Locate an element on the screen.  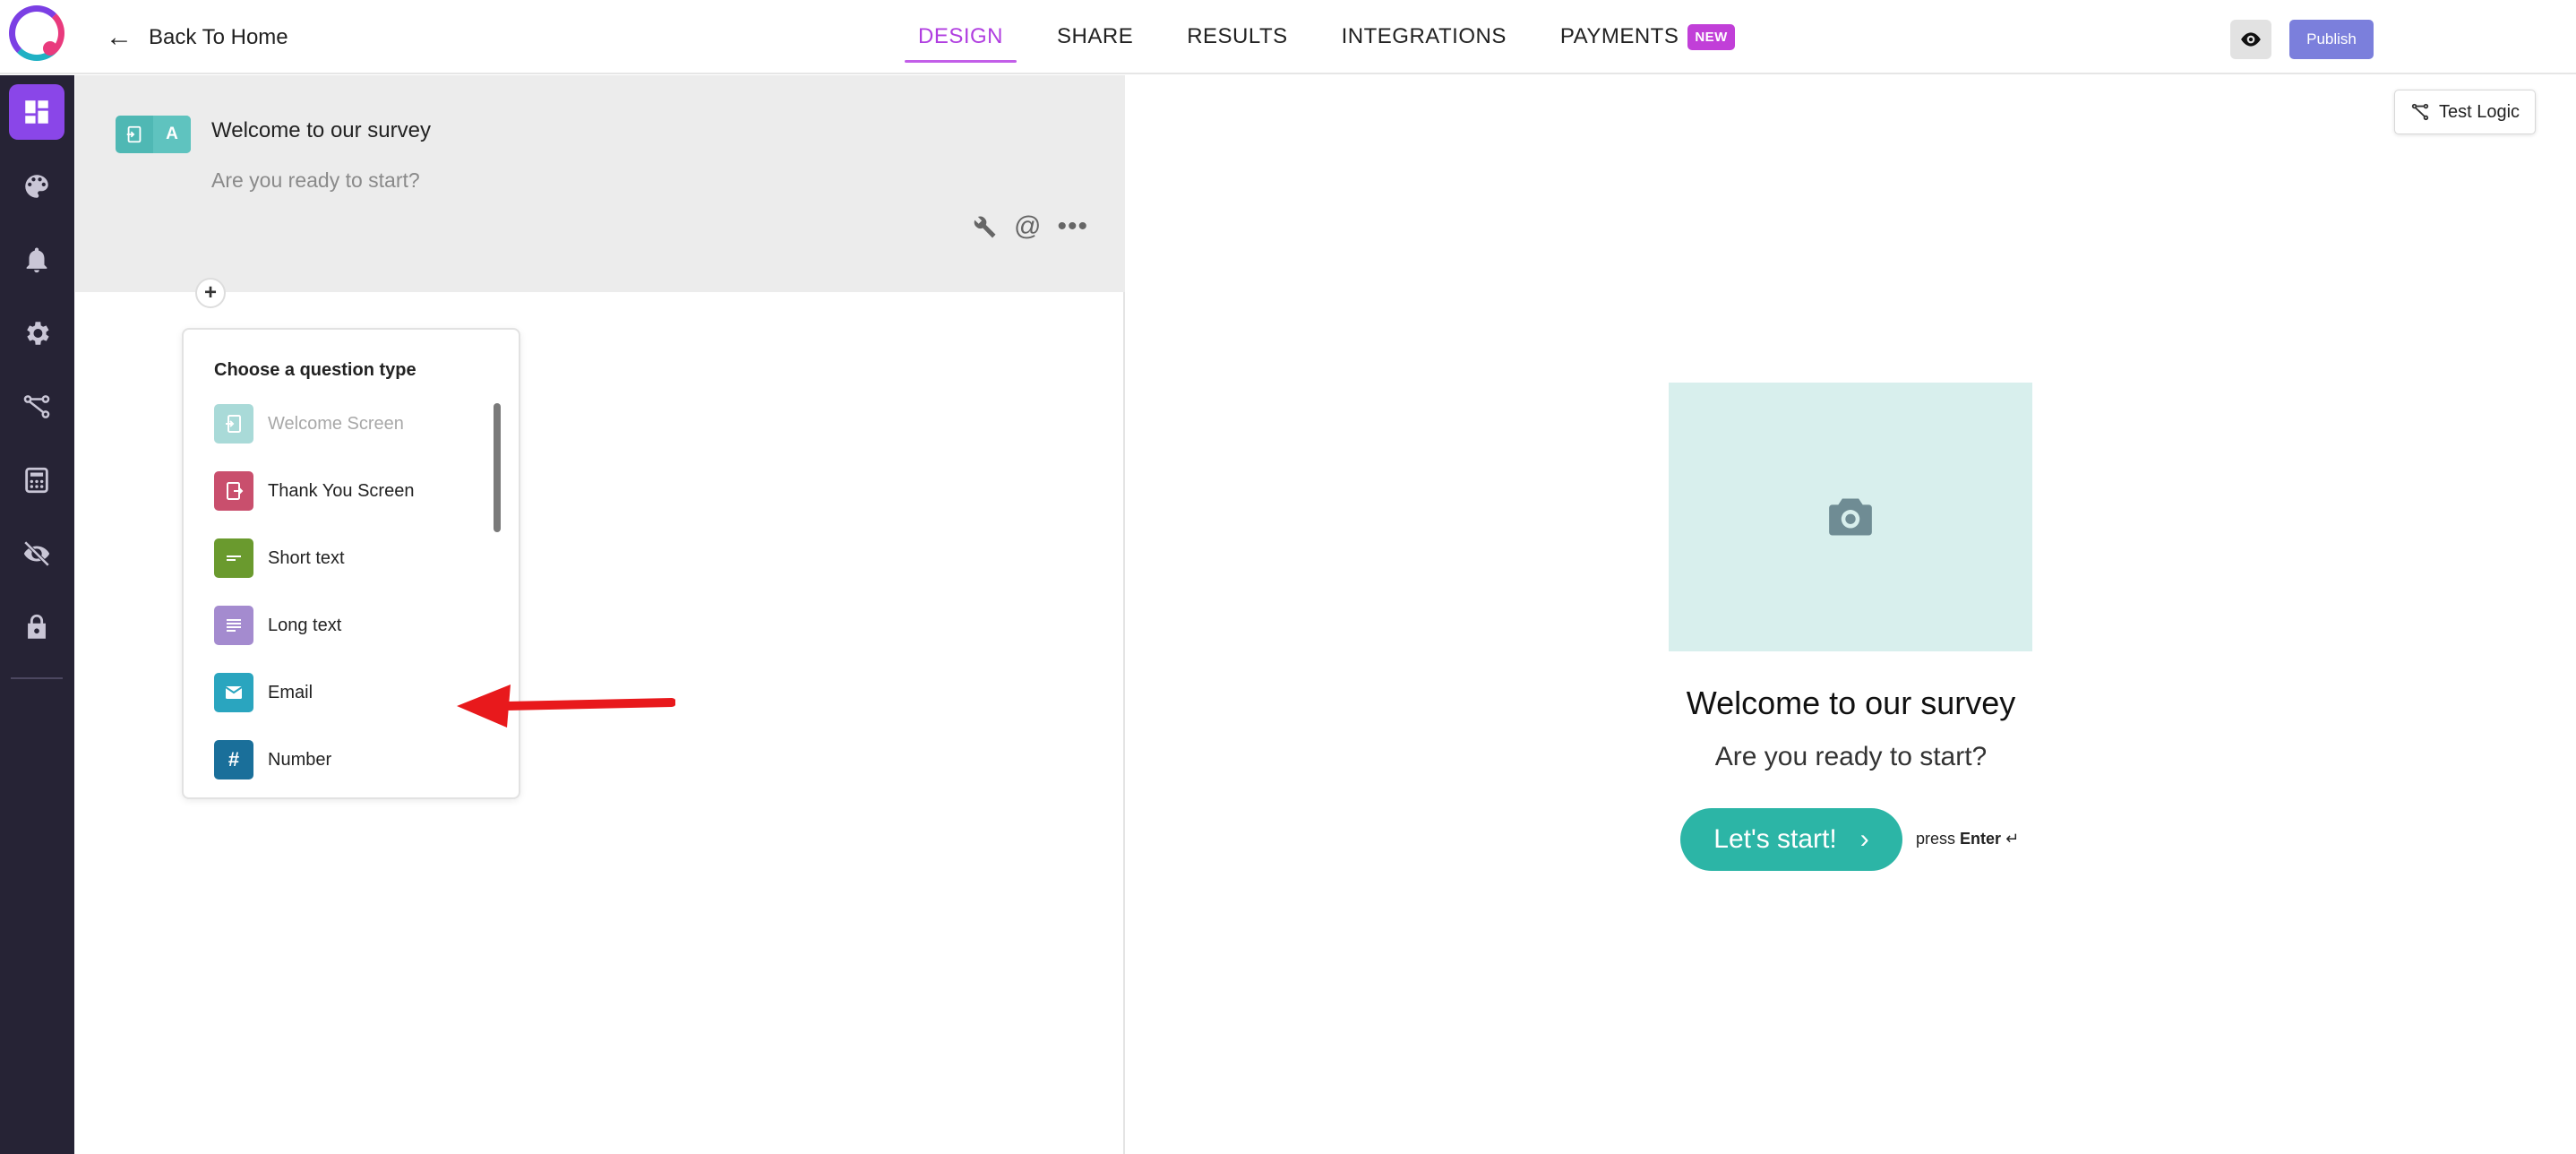
welcome-block-badge: A is located at coordinates (153, 134).